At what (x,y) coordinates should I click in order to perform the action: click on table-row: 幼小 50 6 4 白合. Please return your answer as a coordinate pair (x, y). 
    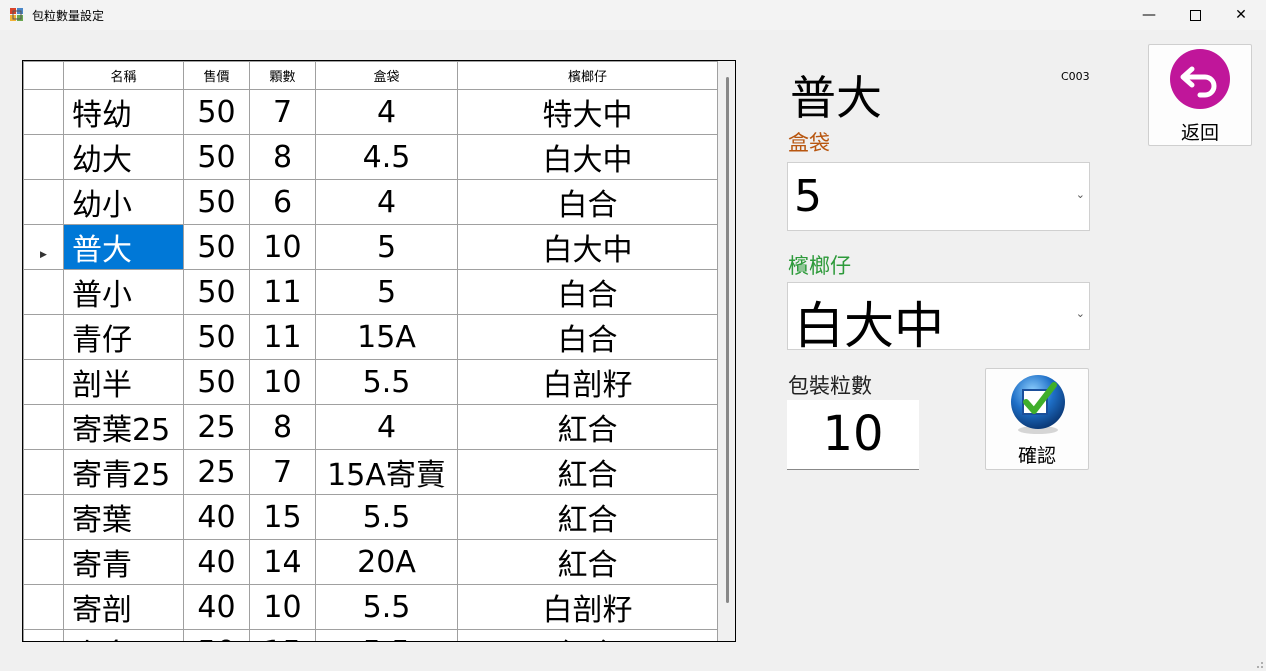
    Looking at the image, I should click on (370, 202).